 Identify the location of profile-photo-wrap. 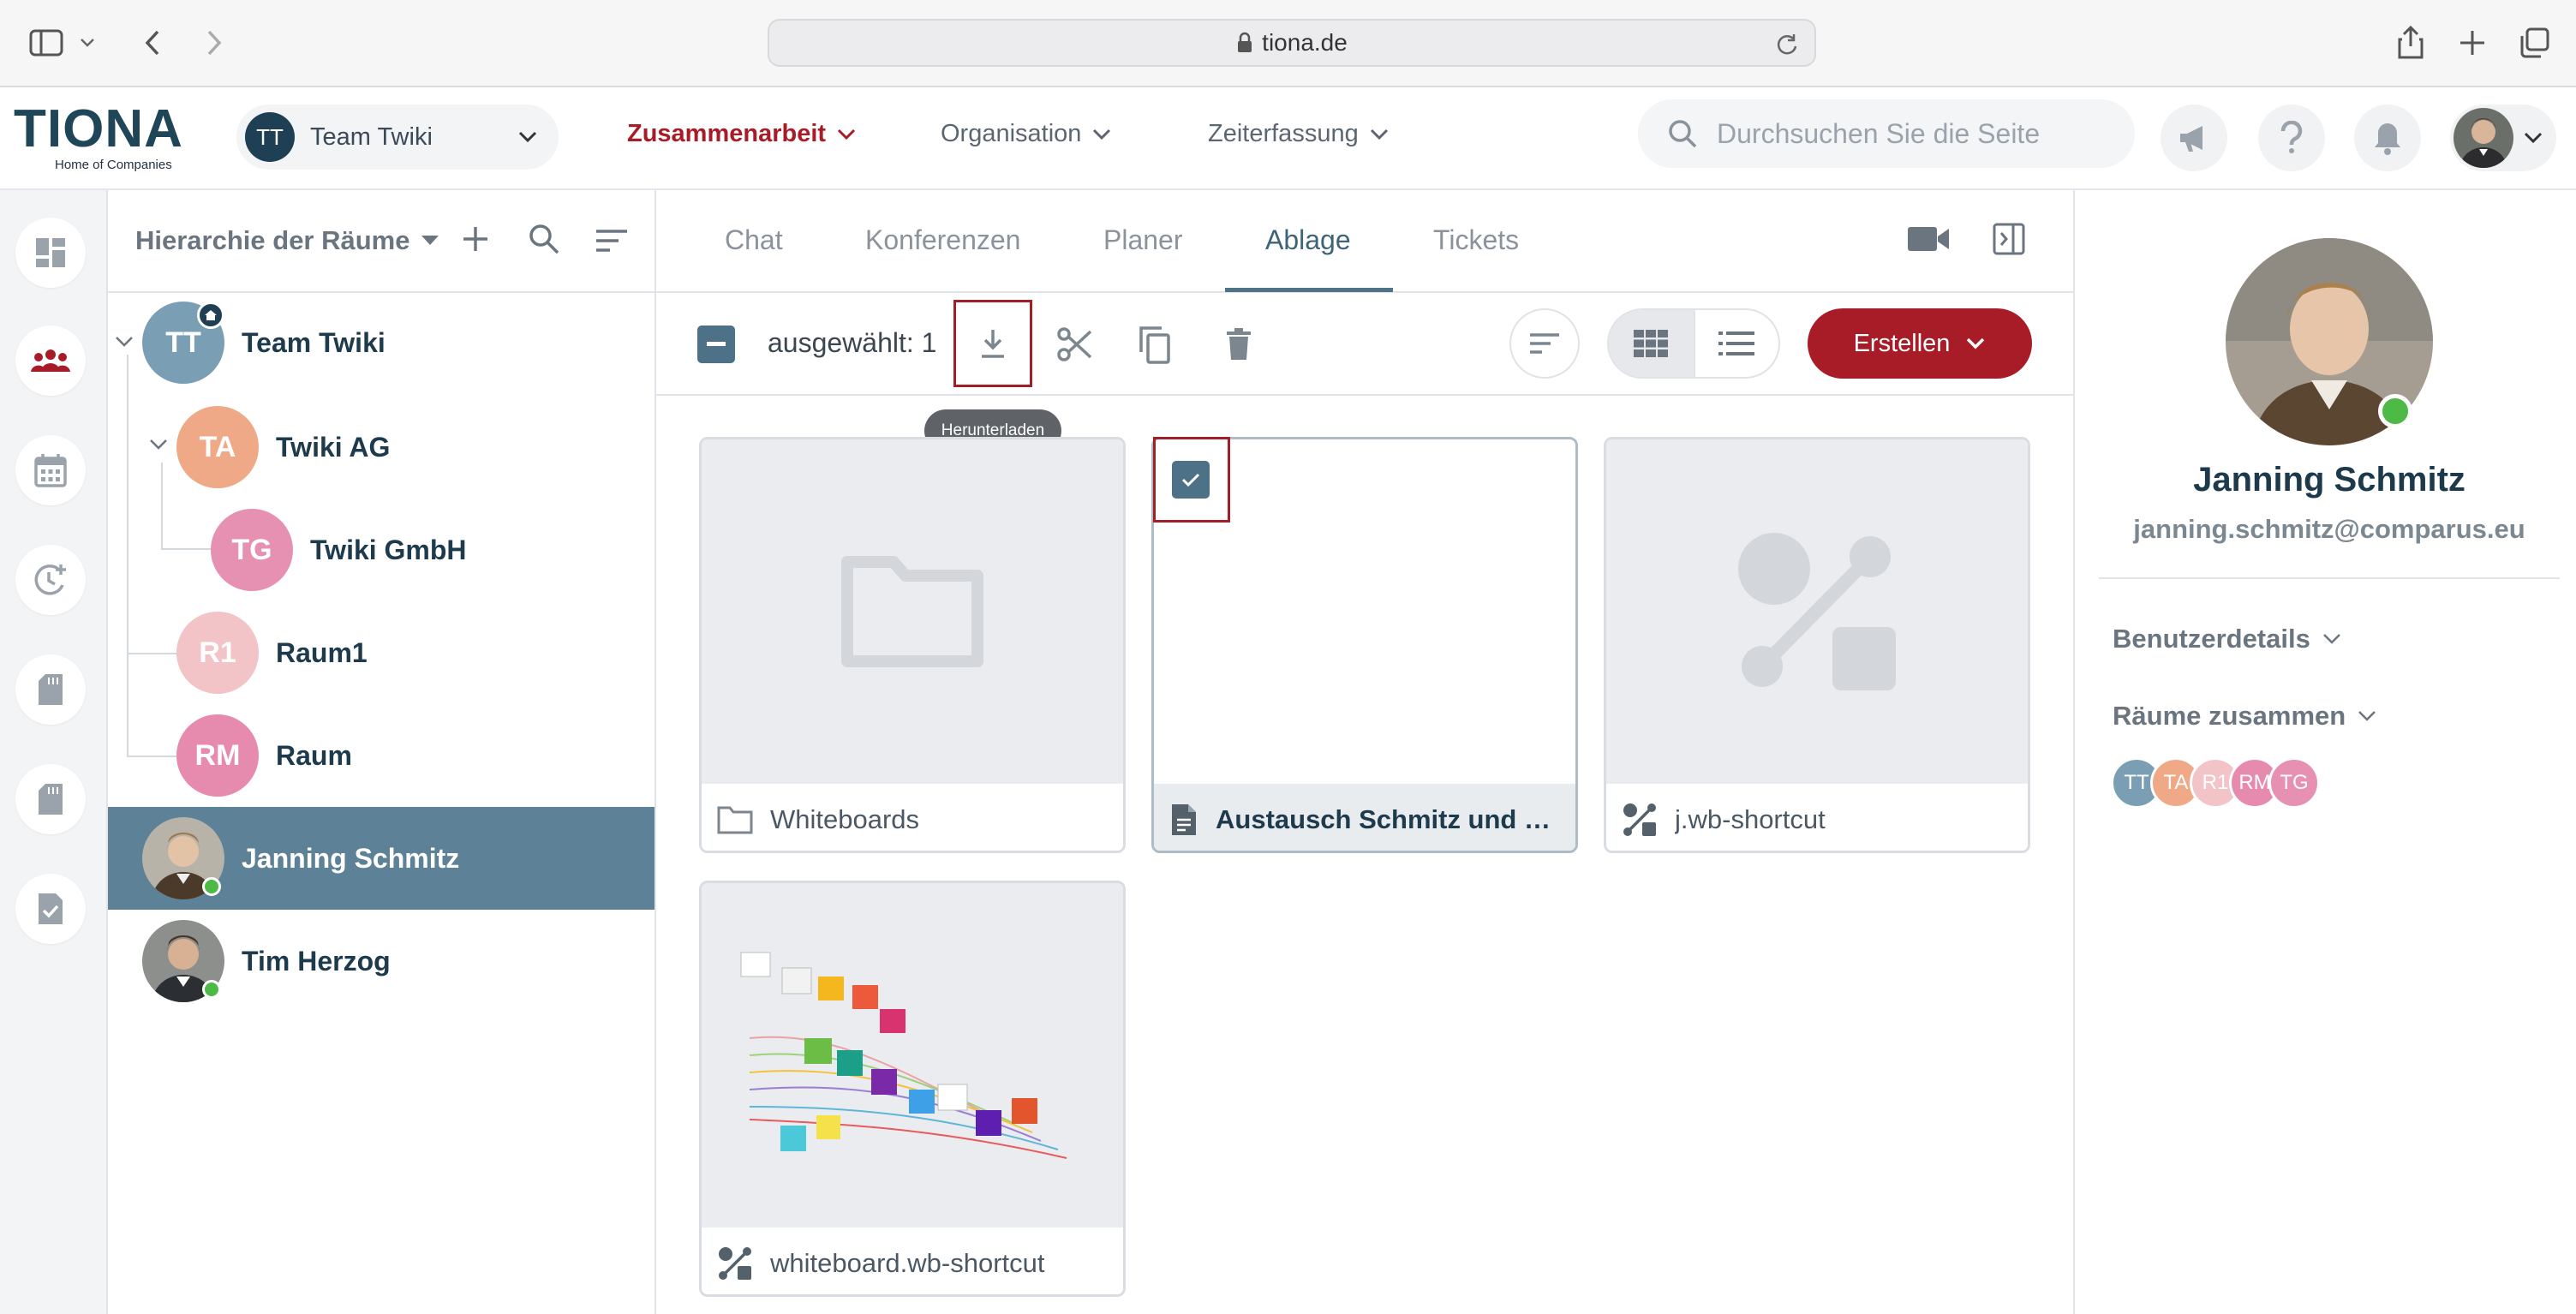
(2329, 342).